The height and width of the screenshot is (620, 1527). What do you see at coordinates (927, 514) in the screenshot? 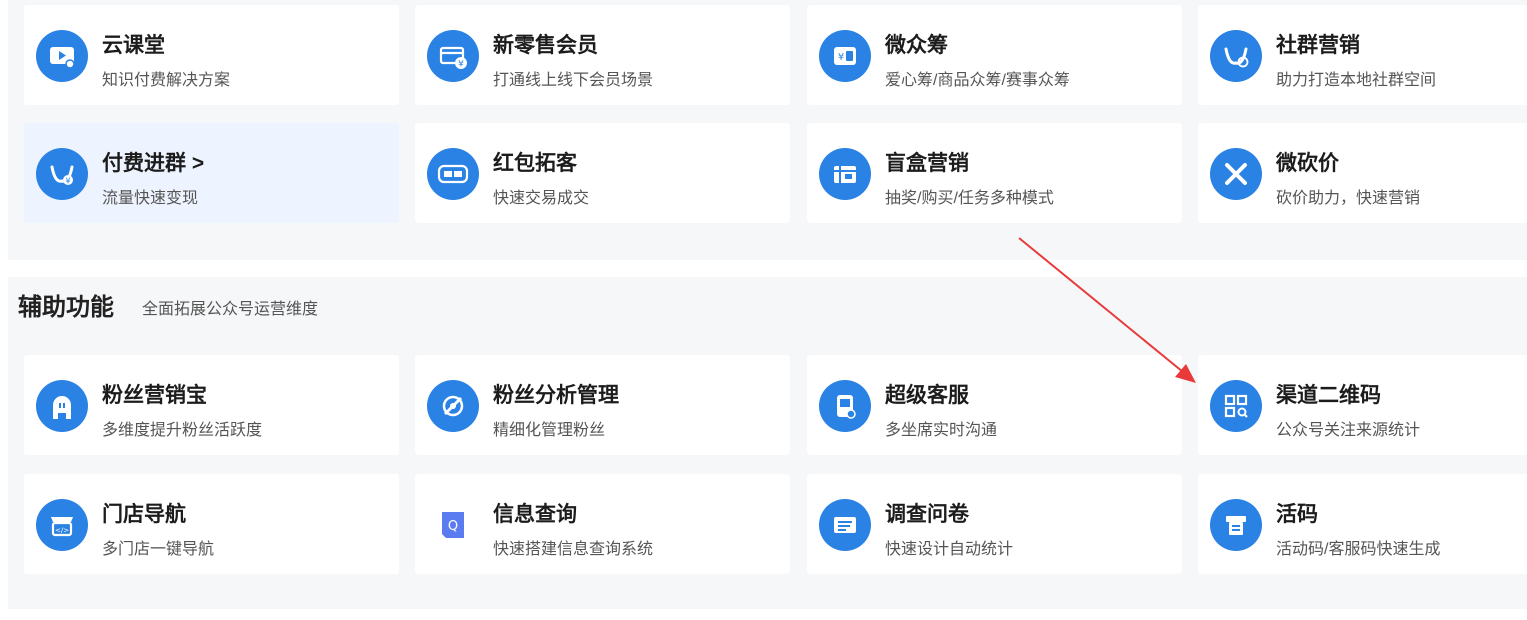
I see `card-title: 调查问卷` at bounding box center [927, 514].